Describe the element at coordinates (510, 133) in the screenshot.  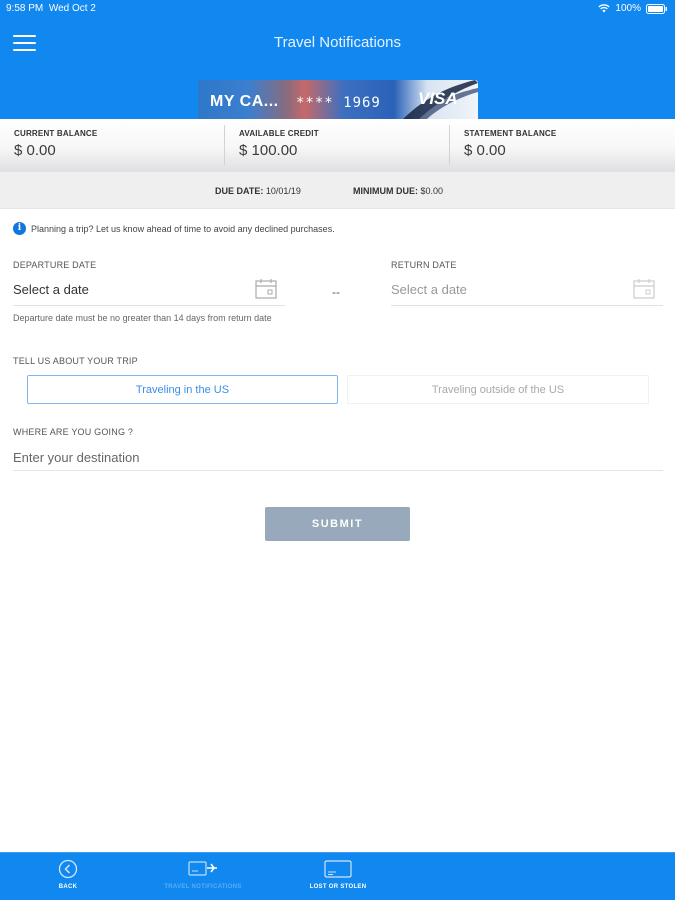
I see `statement-balance-label: STATEMENT BALANCE` at that location.